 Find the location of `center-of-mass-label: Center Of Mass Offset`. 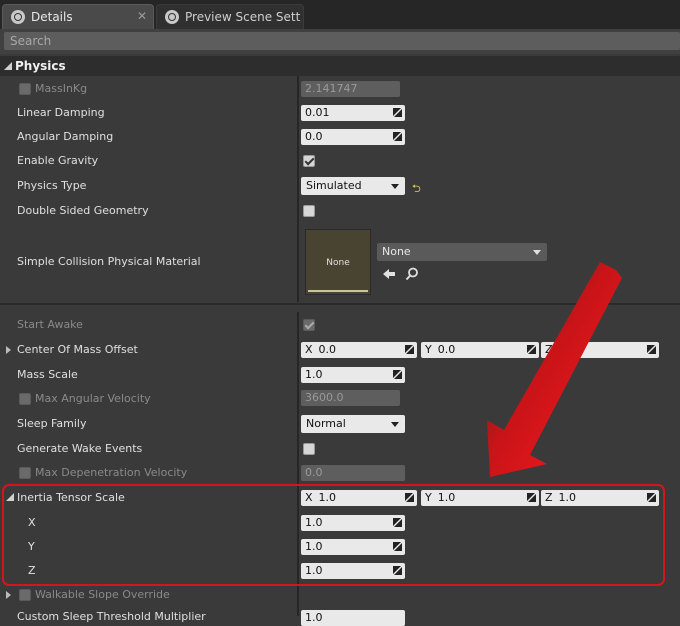

center-of-mass-label: Center Of Mass Offset is located at coordinates (77, 349).